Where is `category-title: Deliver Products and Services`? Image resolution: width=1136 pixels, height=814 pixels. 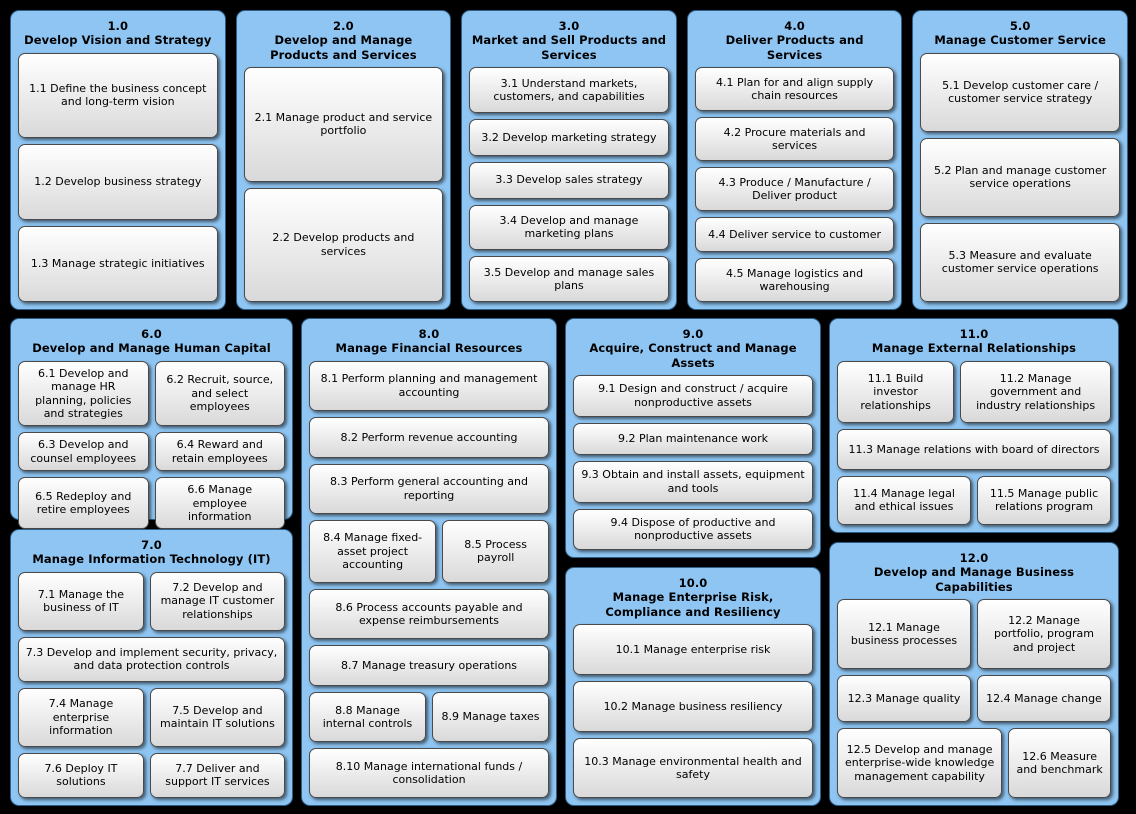
category-title: Deliver Products and Services is located at coordinates (794, 47).